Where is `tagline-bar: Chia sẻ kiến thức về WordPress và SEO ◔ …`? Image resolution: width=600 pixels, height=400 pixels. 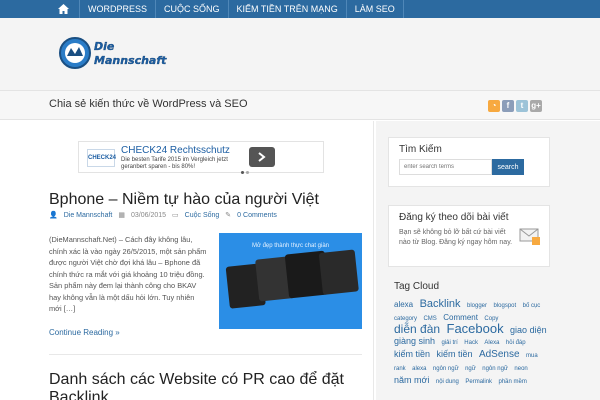 tagline-bar: Chia sẻ kiến thức về WordPress và SEO ◔ … is located at coordinates (300, 105).